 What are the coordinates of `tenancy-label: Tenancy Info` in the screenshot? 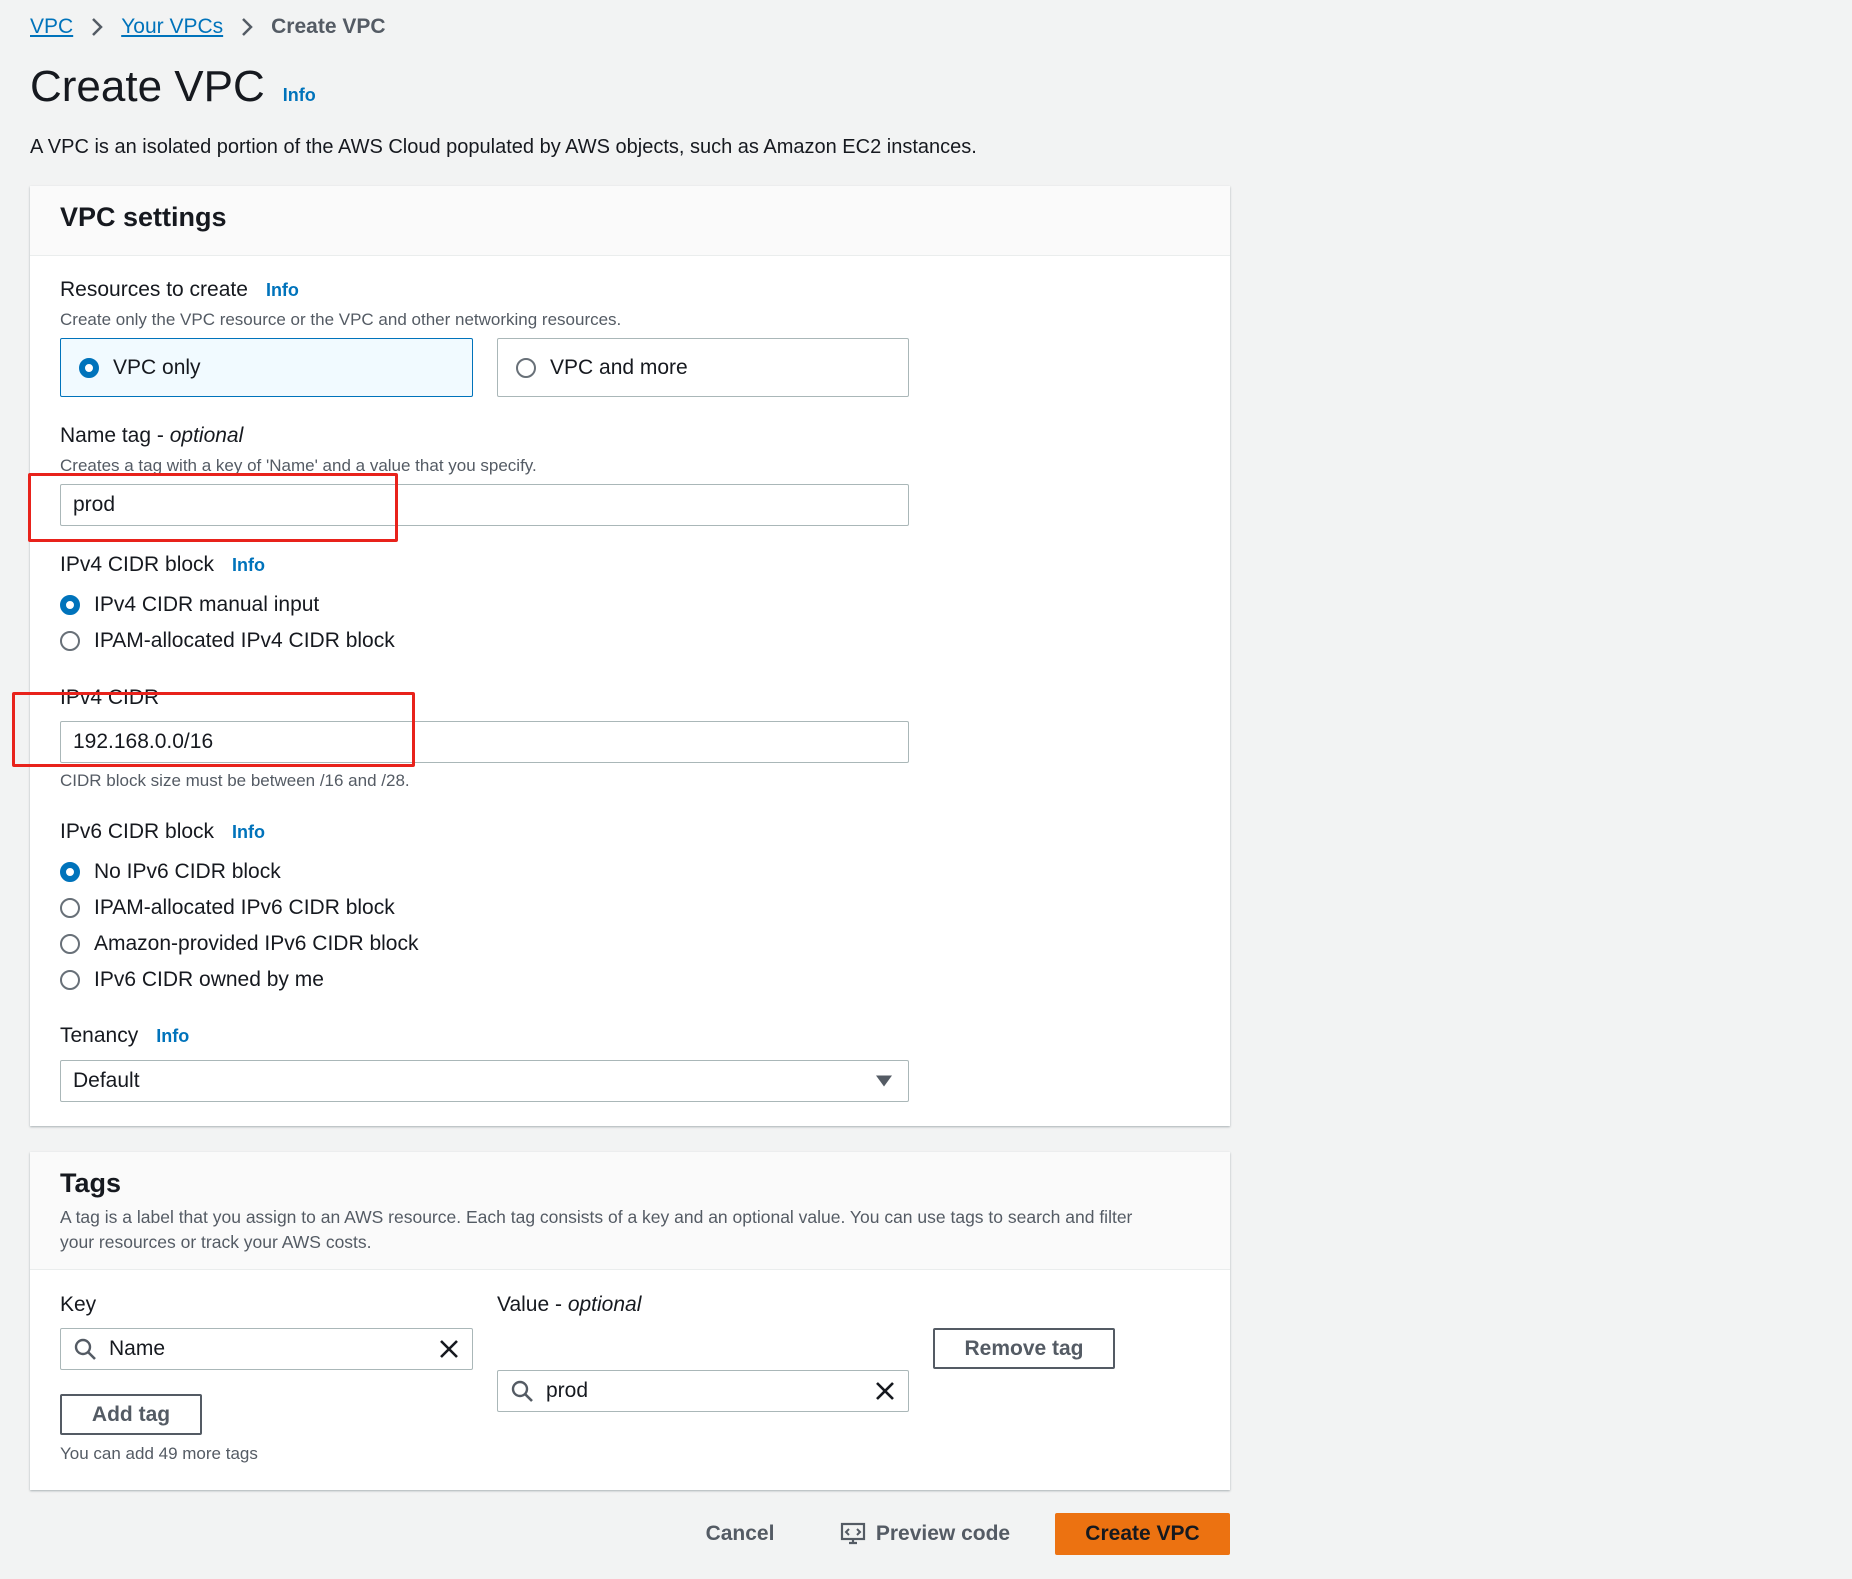 It's located at (124, 1036).